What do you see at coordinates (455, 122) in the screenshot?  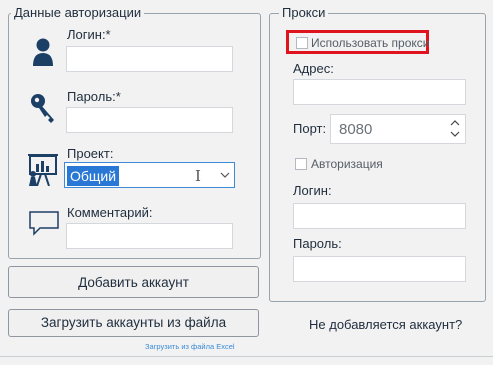 I see `chevron-up-icon` at bounding box center [455, 122].